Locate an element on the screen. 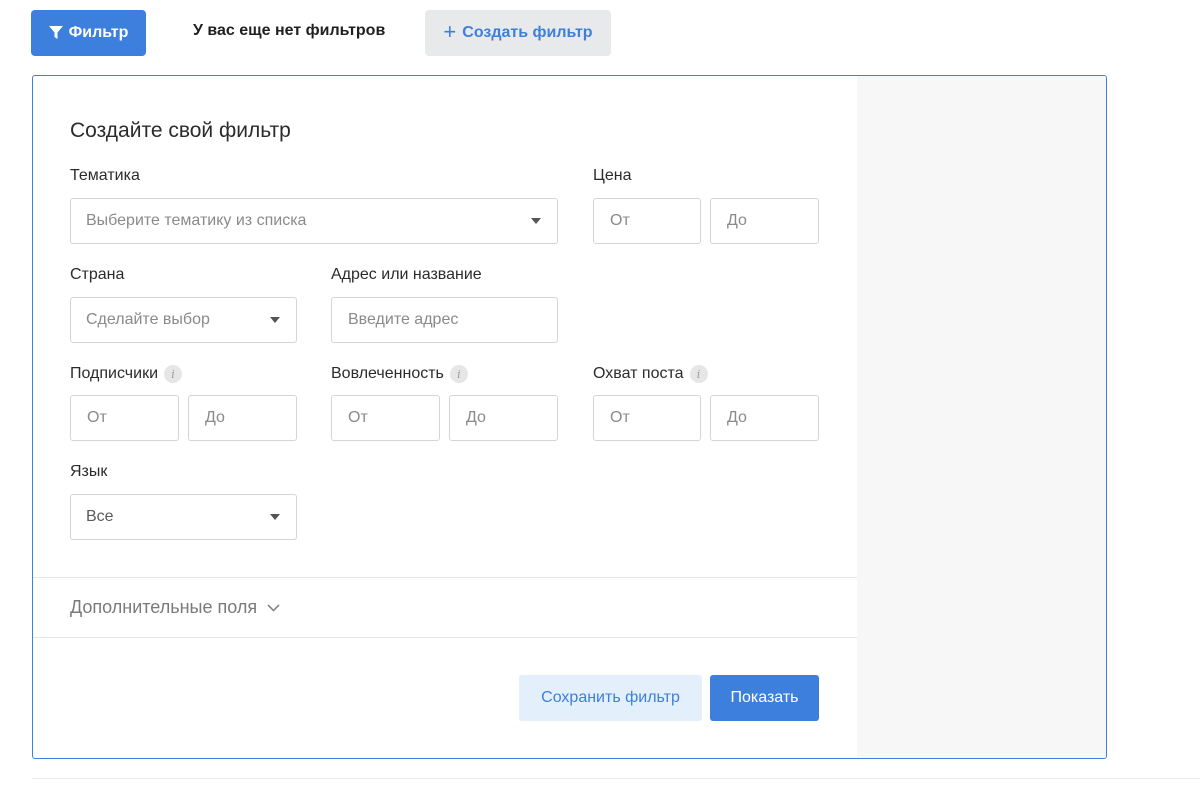  create-filter-button: + Создать фильтр is located at coordinates (518, 33).